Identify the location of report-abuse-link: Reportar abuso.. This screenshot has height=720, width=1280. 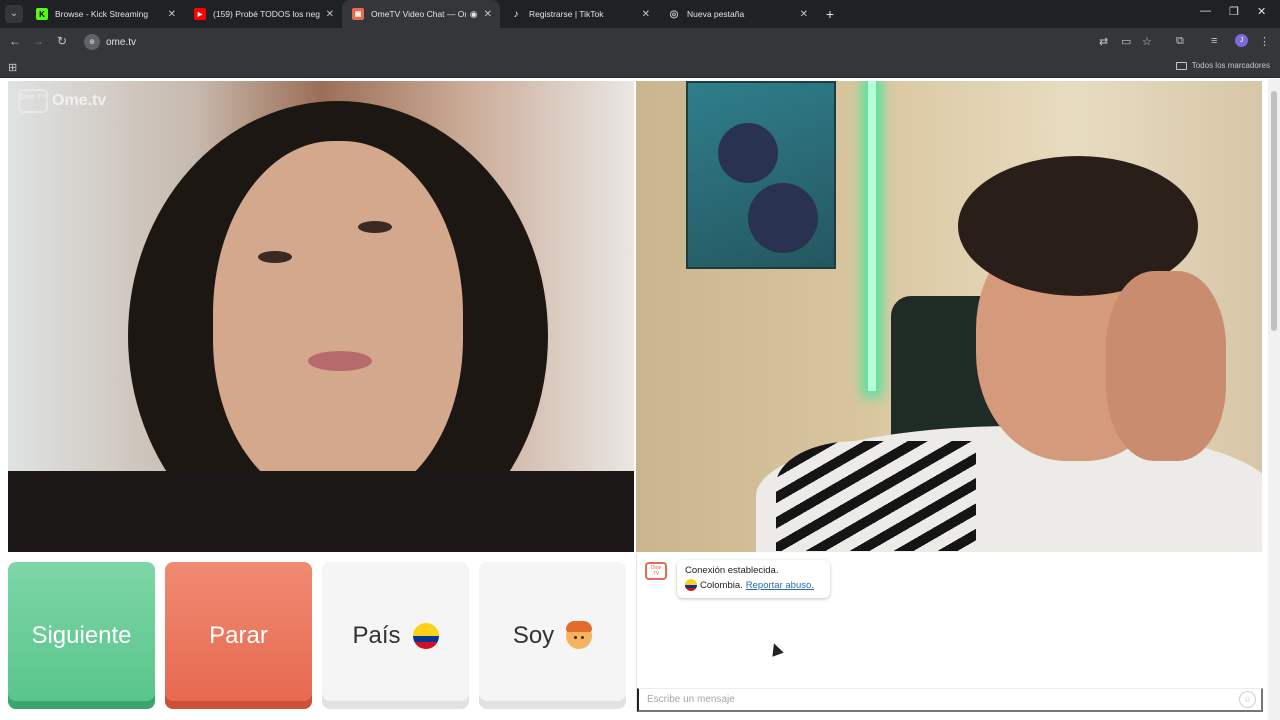
(780, 585).